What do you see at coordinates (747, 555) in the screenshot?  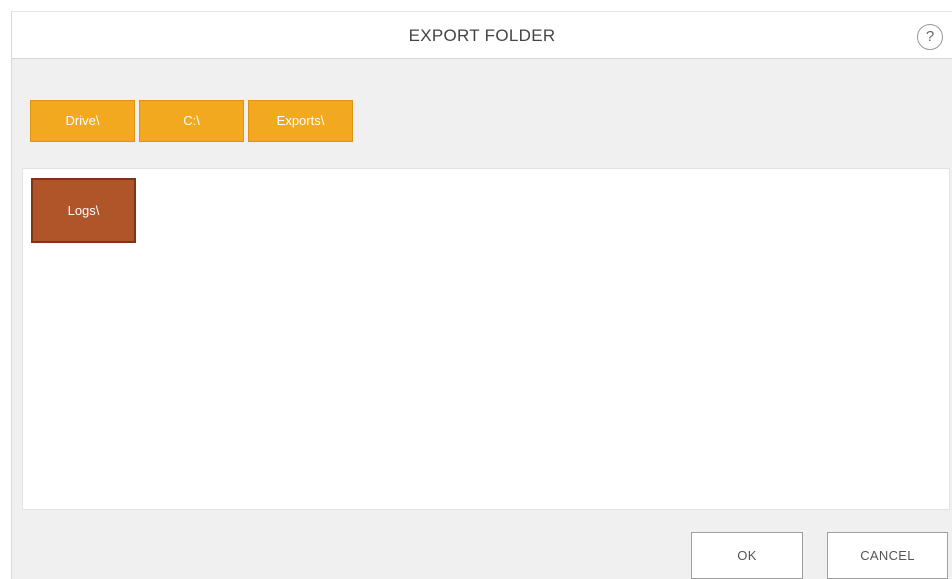 I see `ok-button: OK` at bounding box center [747, 555].